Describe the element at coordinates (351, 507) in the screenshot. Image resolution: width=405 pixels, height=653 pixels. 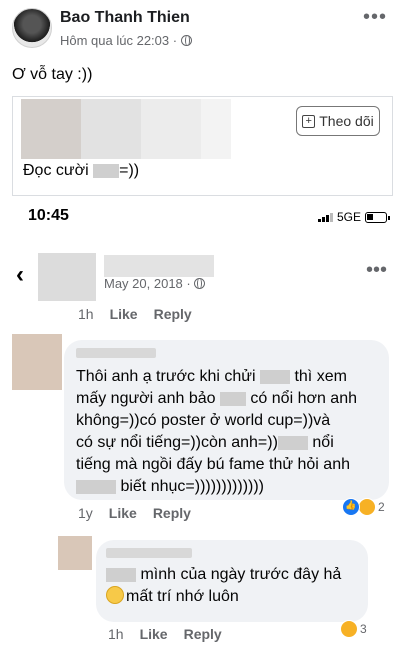
I see `like-reaction-icon` at that location.